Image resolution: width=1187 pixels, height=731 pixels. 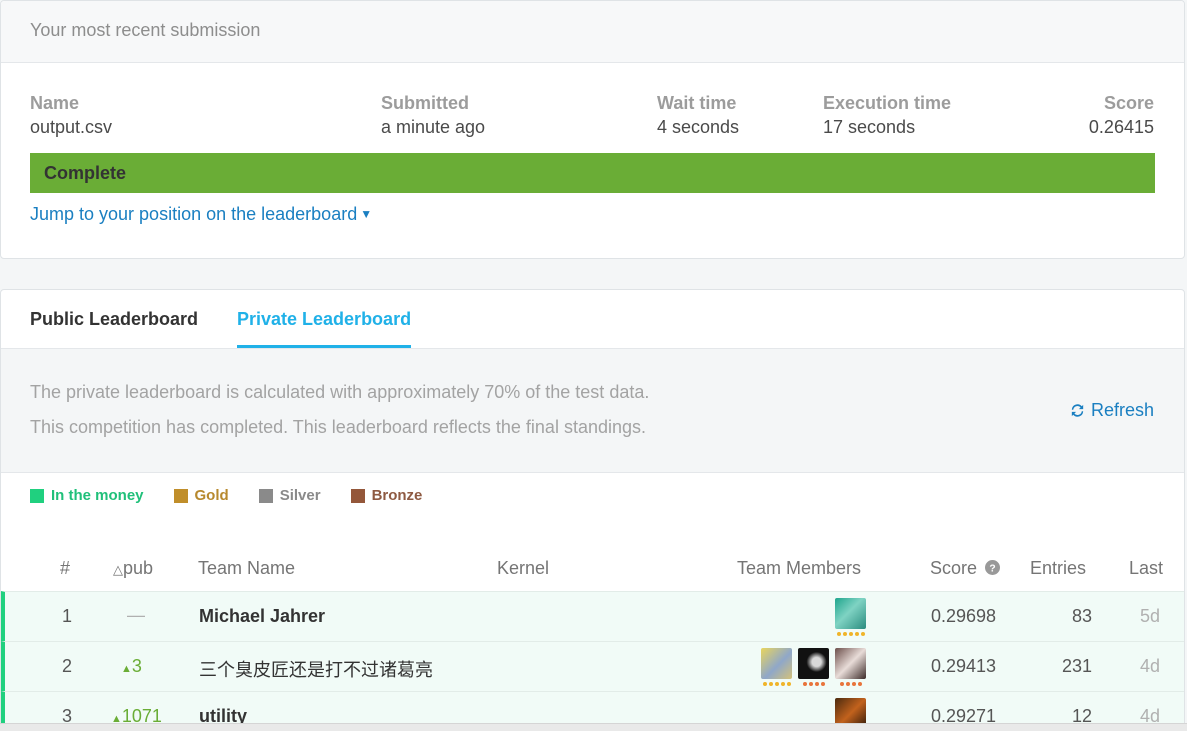 I want to click on header-kernel: Kernel, so click(x=523, y=568).